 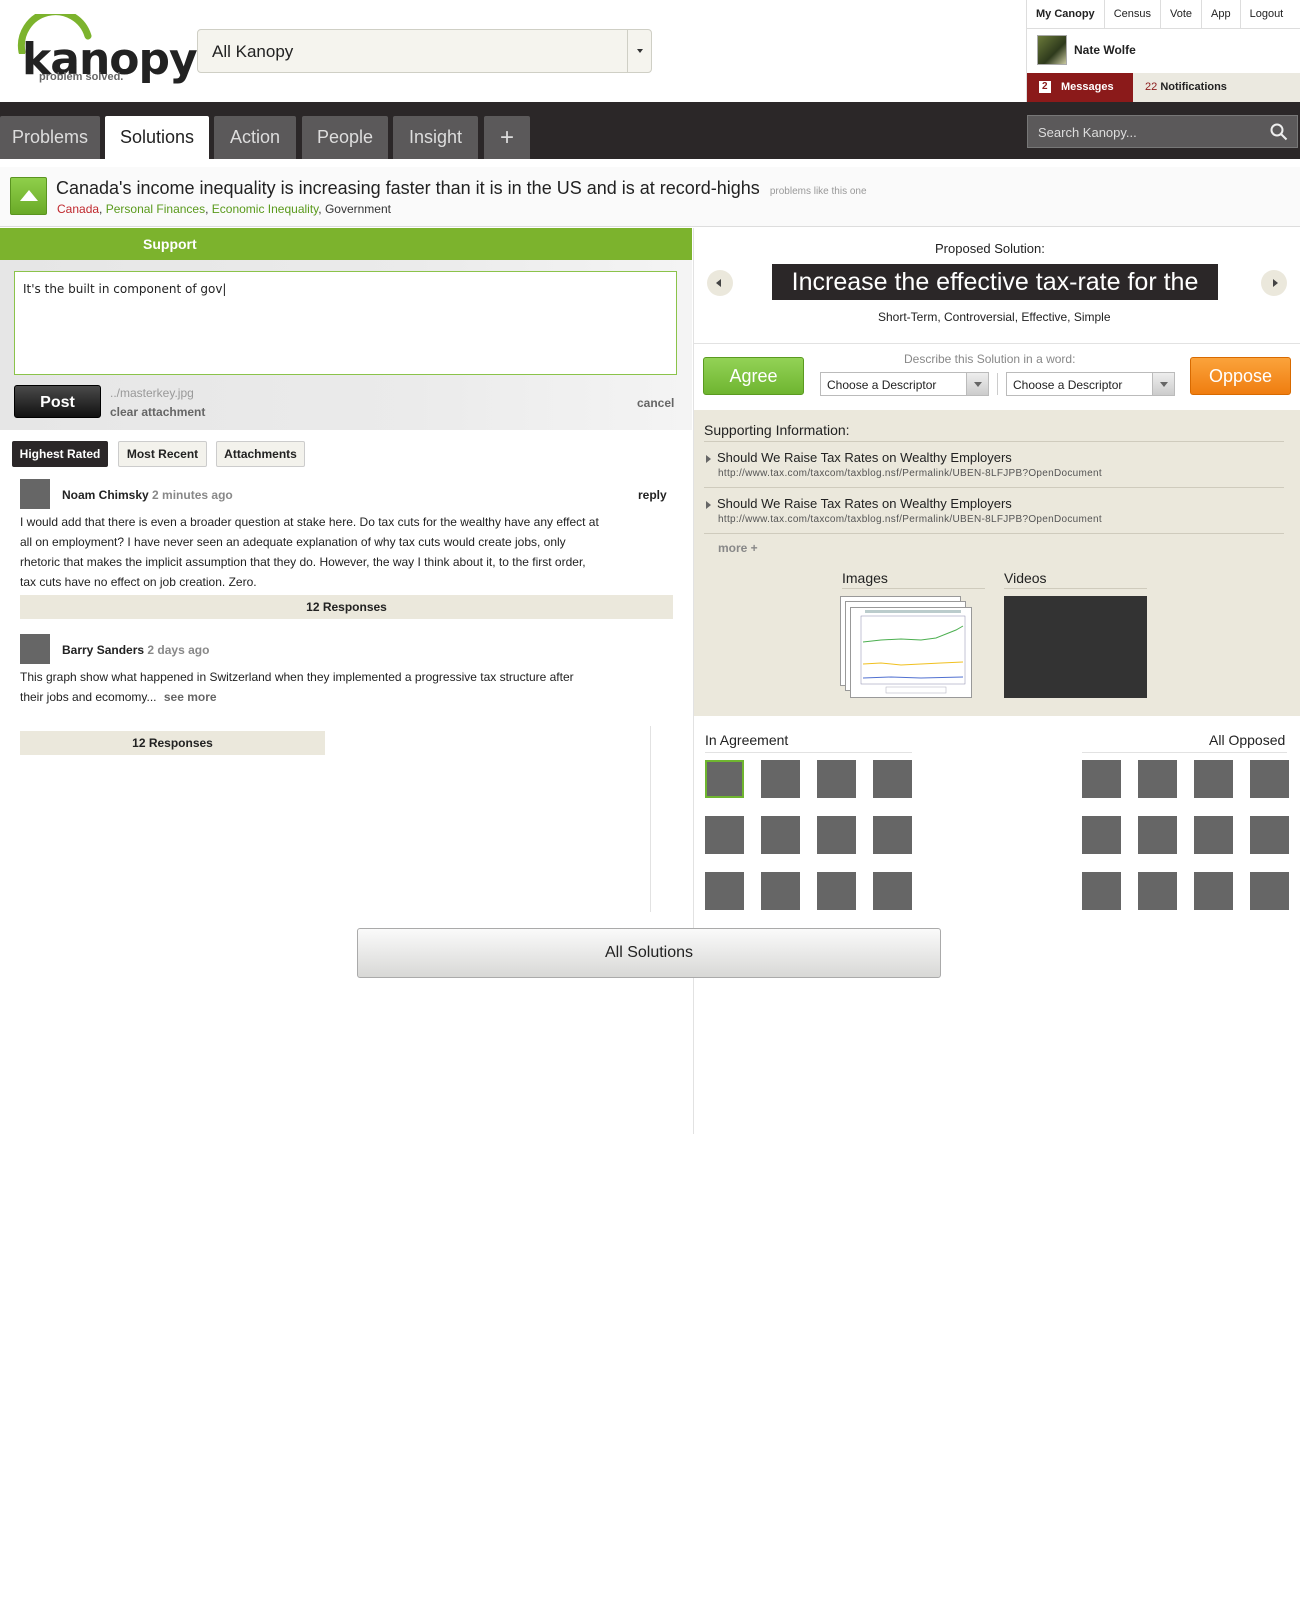 I want to click on image-thumbnail-stack, so click(x=906, y=647).